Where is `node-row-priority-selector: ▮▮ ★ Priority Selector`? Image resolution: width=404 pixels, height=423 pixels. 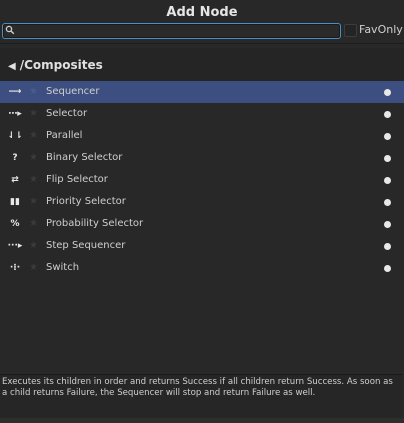
node-row-priority-selector: ▮▮ ★ Priority Selector is located at coordinates (202, 202).